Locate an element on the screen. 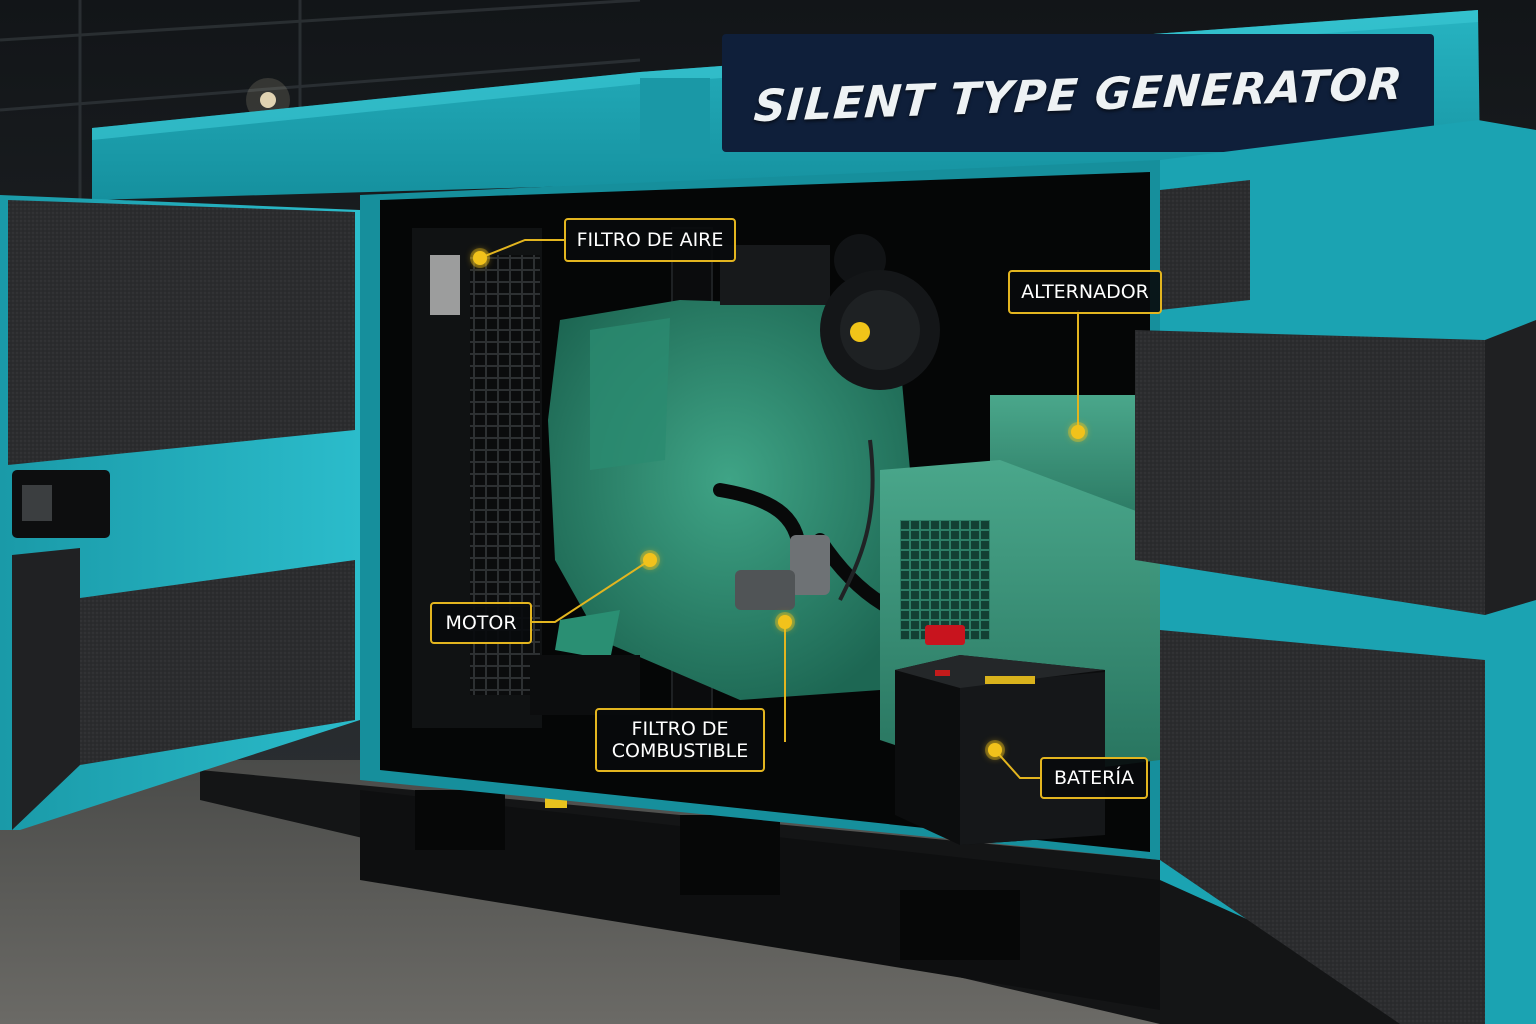  label-air-filter-text: FILTRO DE AIRE is located at coordinates (650, 240).